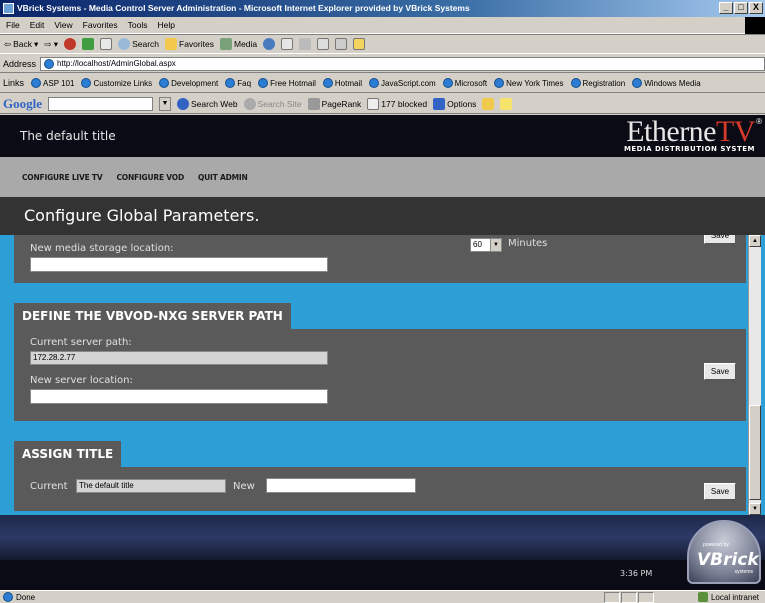 The height and width of the screenshot is (603, 765). Describe the element at coordinates (716, 545) in the screenshot. I see `vbrick-powered: powered by` at that location.